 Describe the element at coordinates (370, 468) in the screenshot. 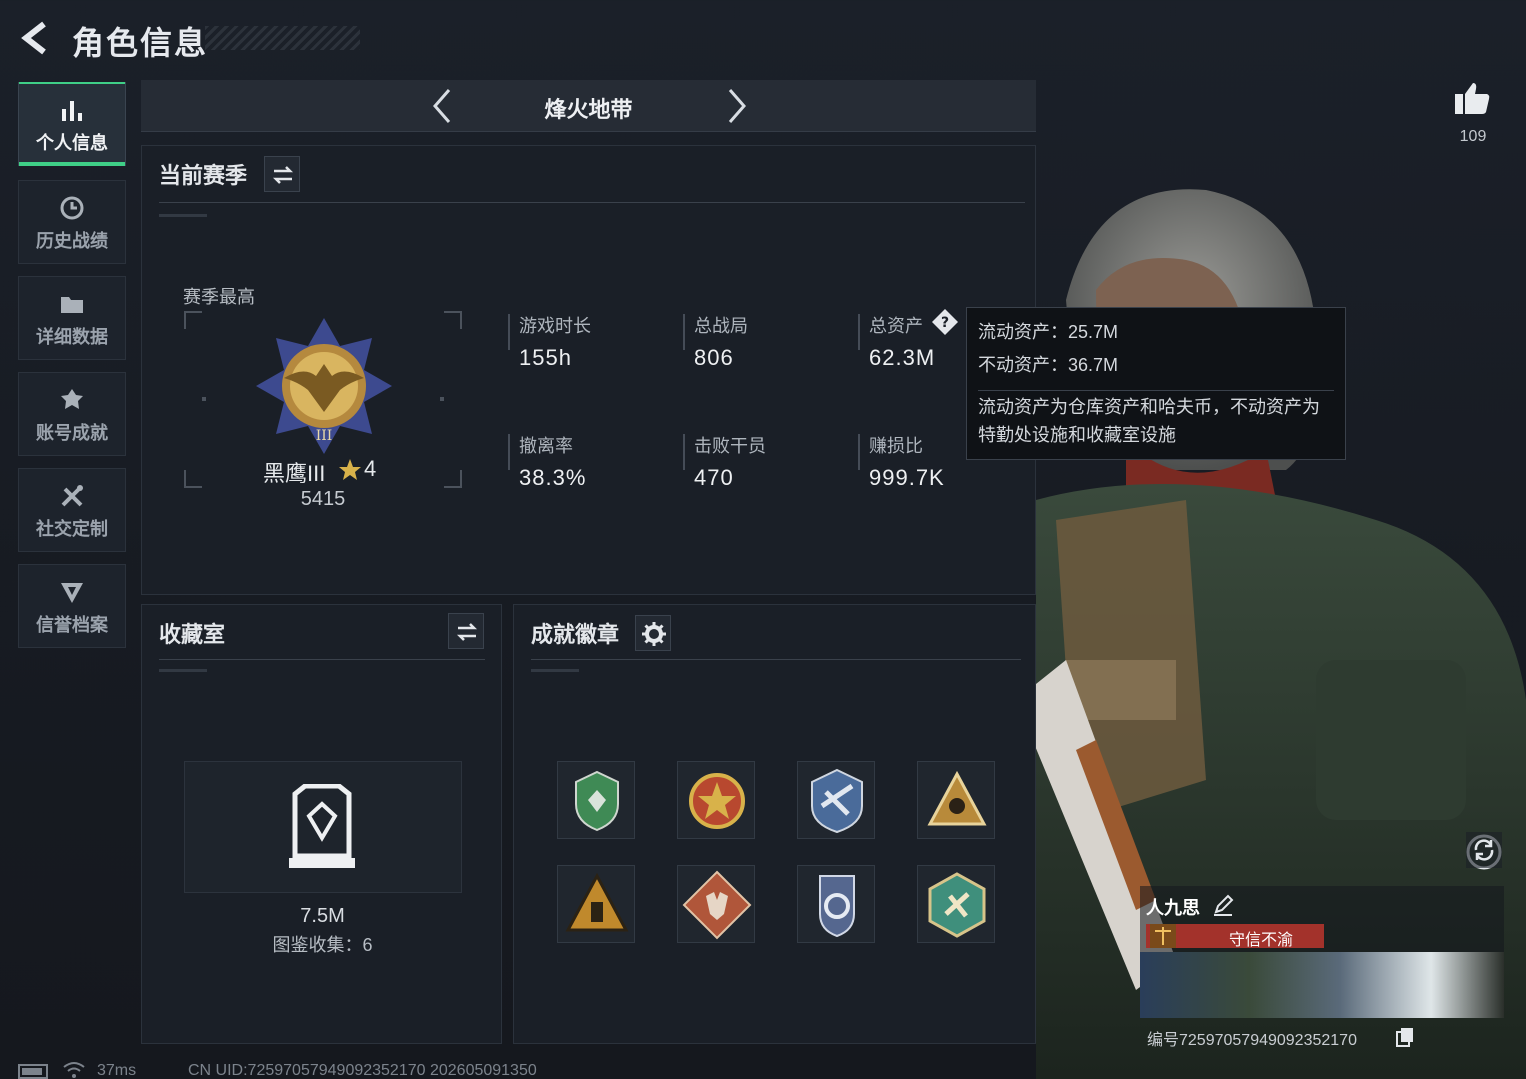

I see `rank-stars: 4` at that location.